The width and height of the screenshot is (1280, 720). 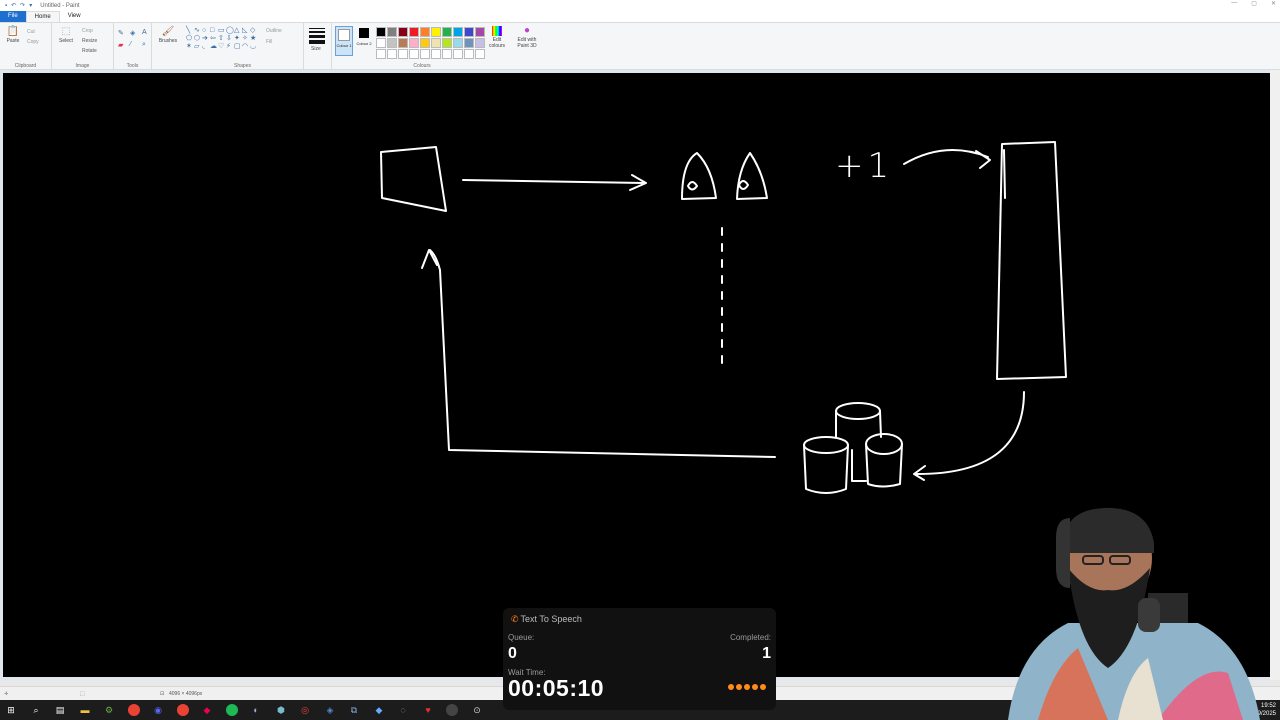 I want to click on colour-palette, so click(x=430, y=43).